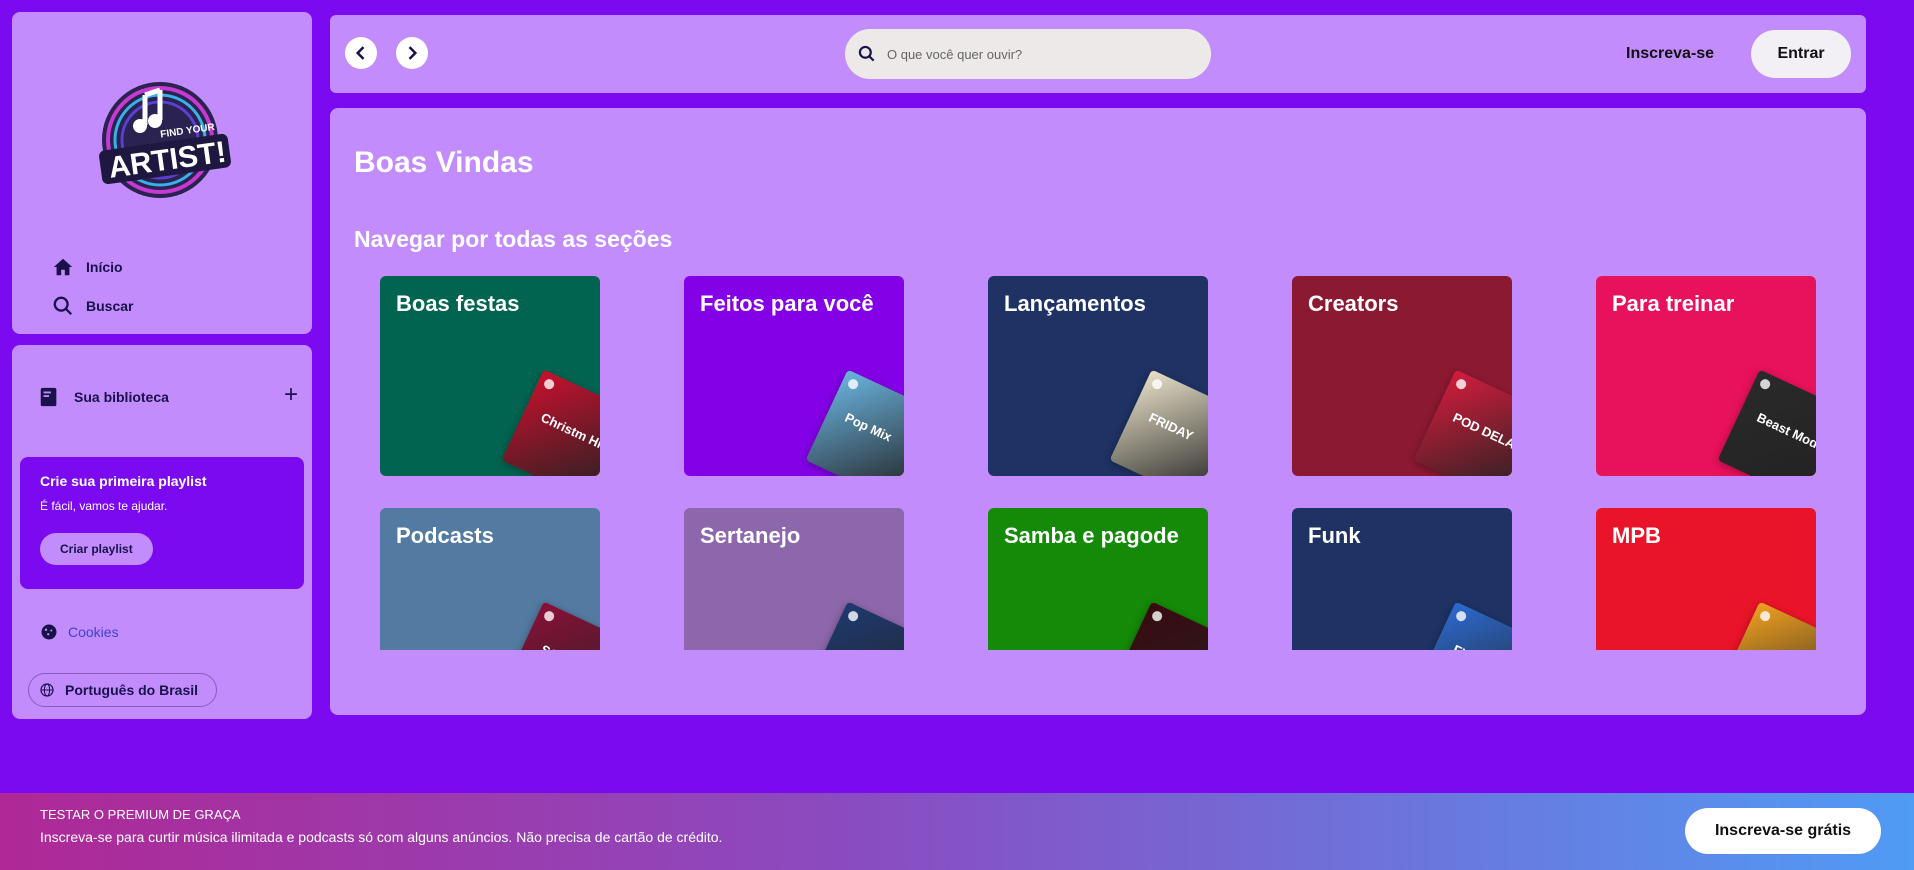 The height and width of the screenshot is (870, 1914). Describe the element at coordinates (1673, 303) in the screenshot. I see `category-card-title: Para treinar` at that location.